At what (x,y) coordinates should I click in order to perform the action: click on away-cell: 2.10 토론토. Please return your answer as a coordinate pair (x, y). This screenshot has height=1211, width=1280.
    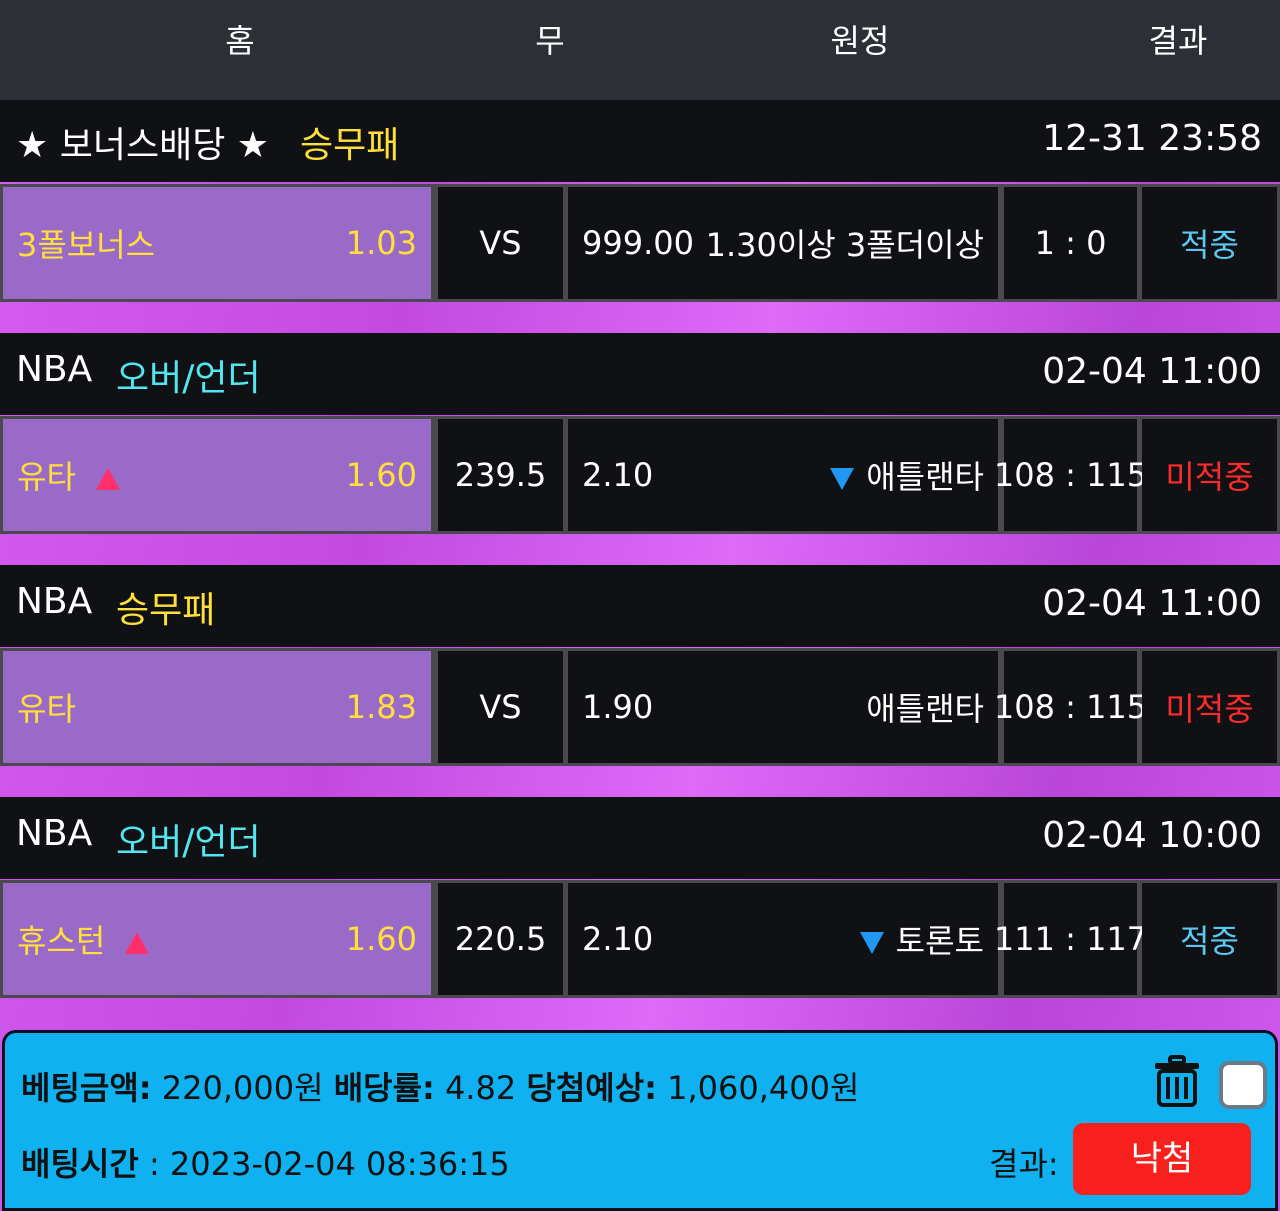
    Looking at the image, I should click on (783, 939).